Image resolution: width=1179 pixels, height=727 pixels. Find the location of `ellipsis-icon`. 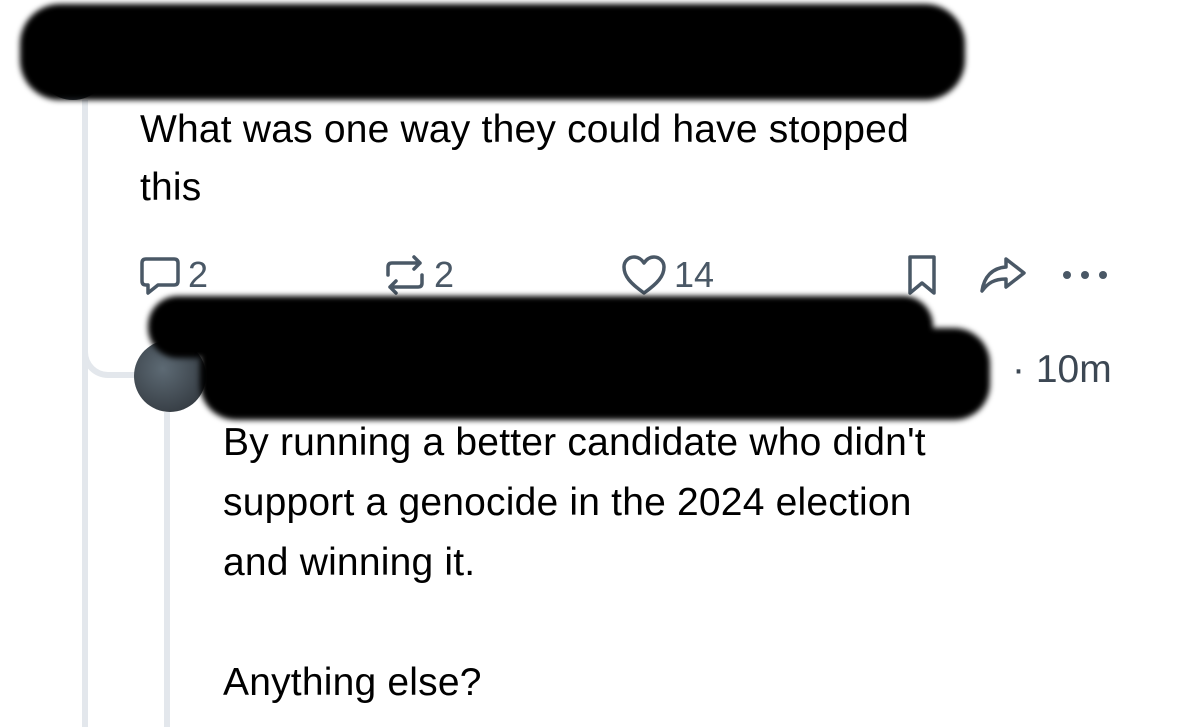

ellipsis-icon is located at coordinates (1085, 275).